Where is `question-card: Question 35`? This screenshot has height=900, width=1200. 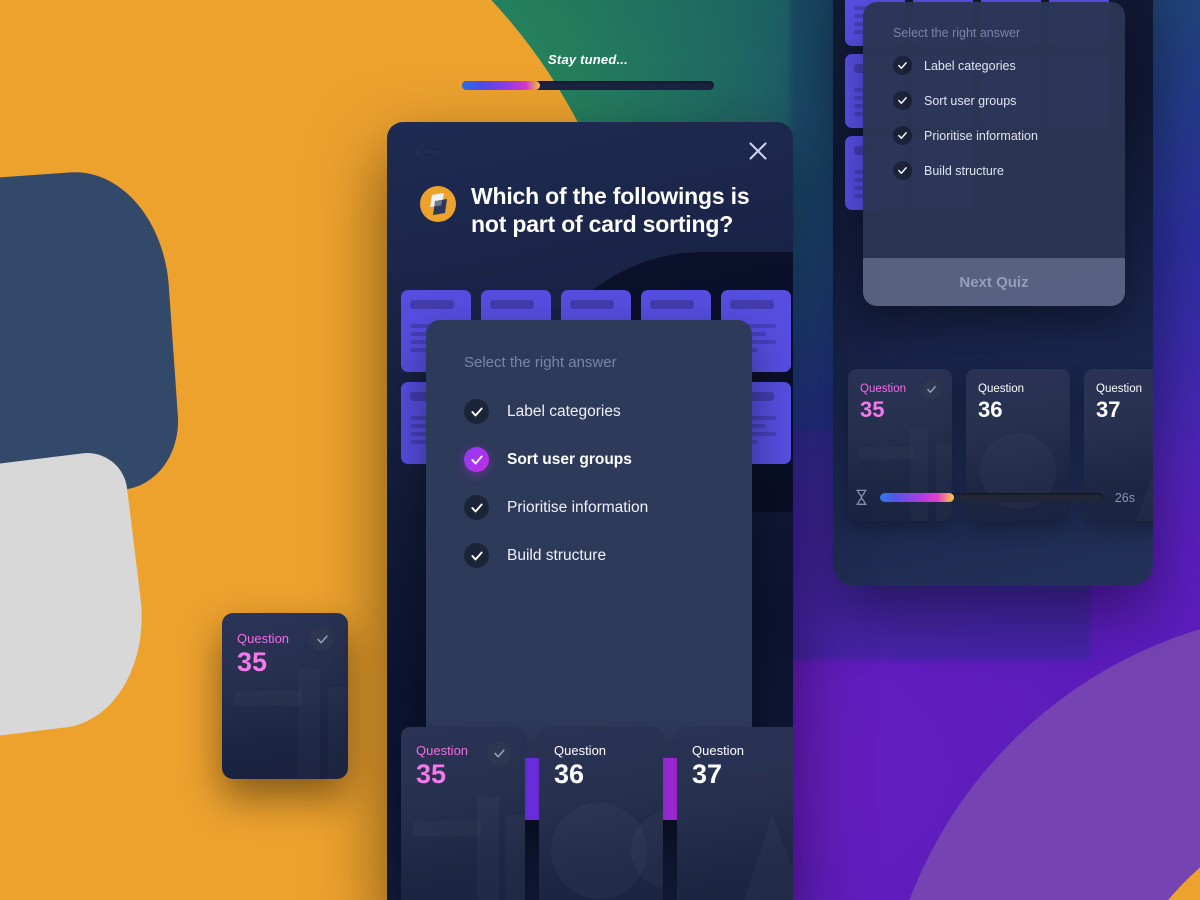 question-card: Question 35 is located at coordinates (463, 813).